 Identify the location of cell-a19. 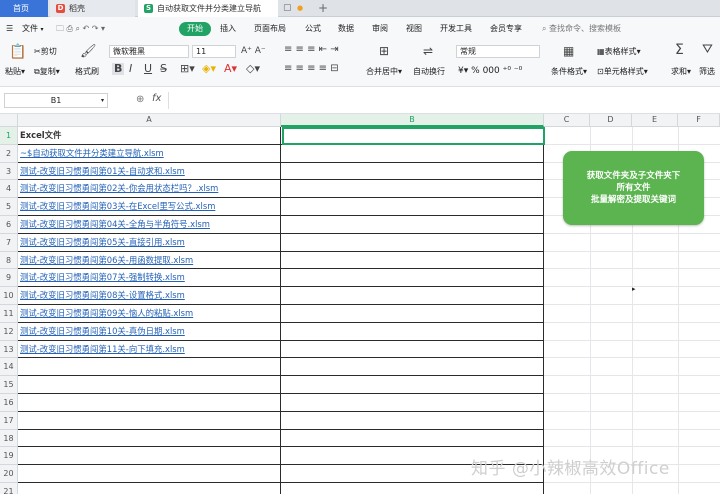
(149, 456).